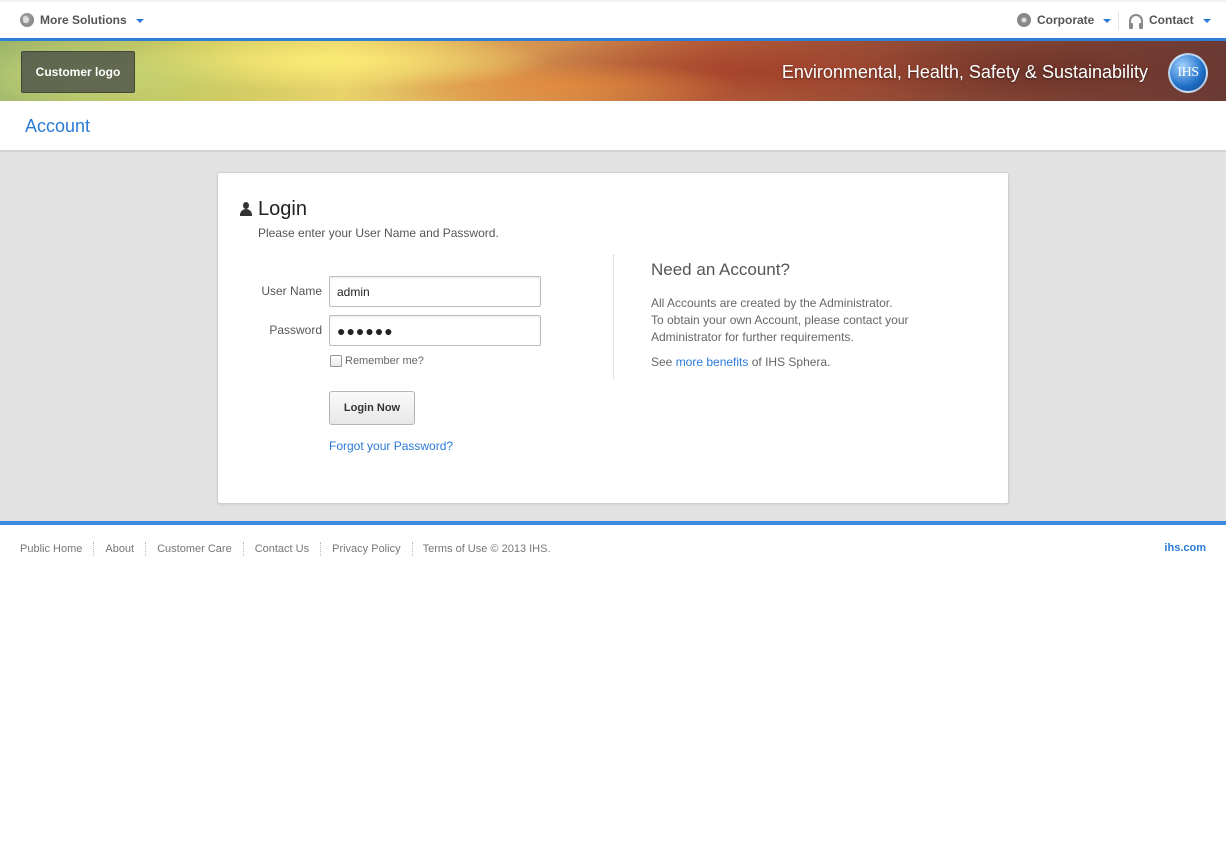 Image resolution: width=1226 pixels, height=849 pixels. What do you see at coordinates (78, 72) in the screenshot?
I see `customer-logo: Customer logo` at bounding box center [78, 72].